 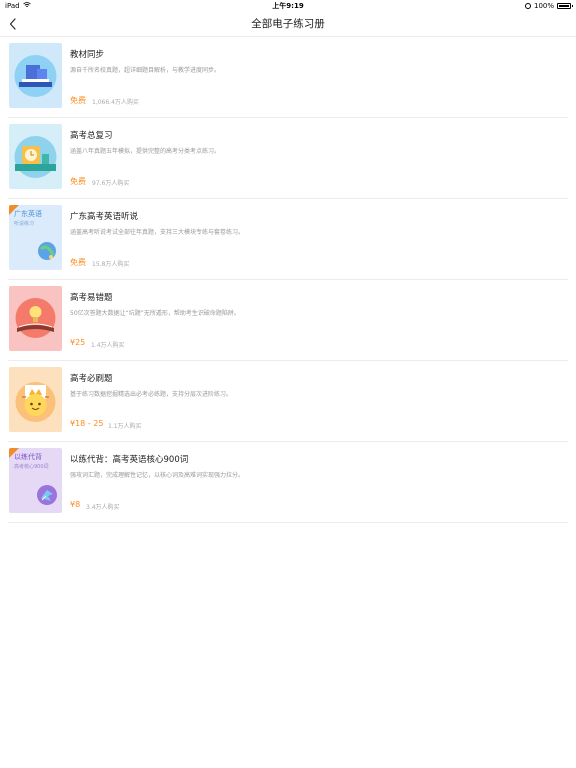 What do you see at coordinates (31, 467) in the screenshot?
I see `cover-sublabel: 高考核心900词` at bounding box center [31, 467].